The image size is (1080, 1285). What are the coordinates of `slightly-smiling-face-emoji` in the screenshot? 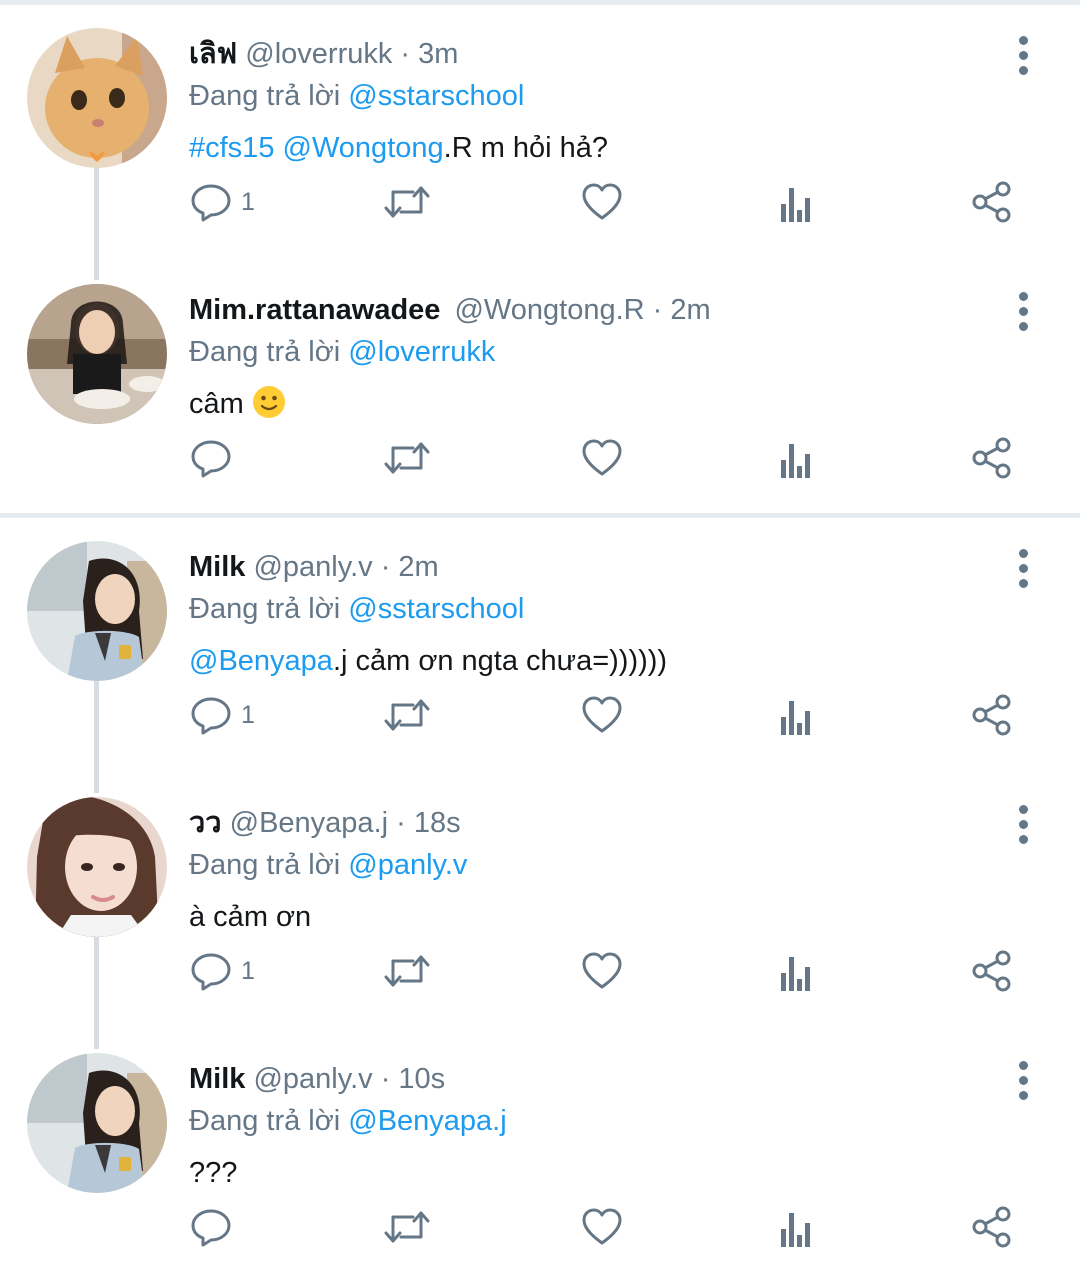 It's located at (269, 408).